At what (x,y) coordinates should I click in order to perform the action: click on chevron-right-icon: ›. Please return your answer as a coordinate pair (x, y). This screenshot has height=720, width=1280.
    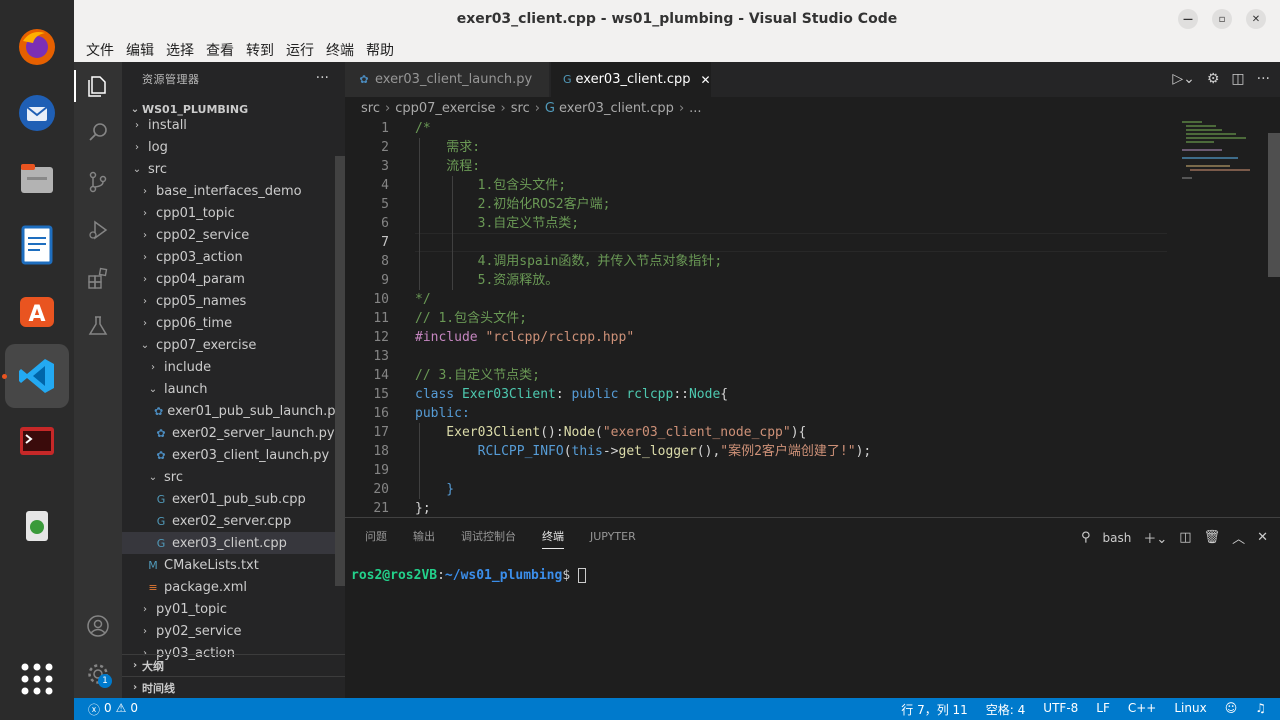
    Looking at the image, I should click on (135, 687).